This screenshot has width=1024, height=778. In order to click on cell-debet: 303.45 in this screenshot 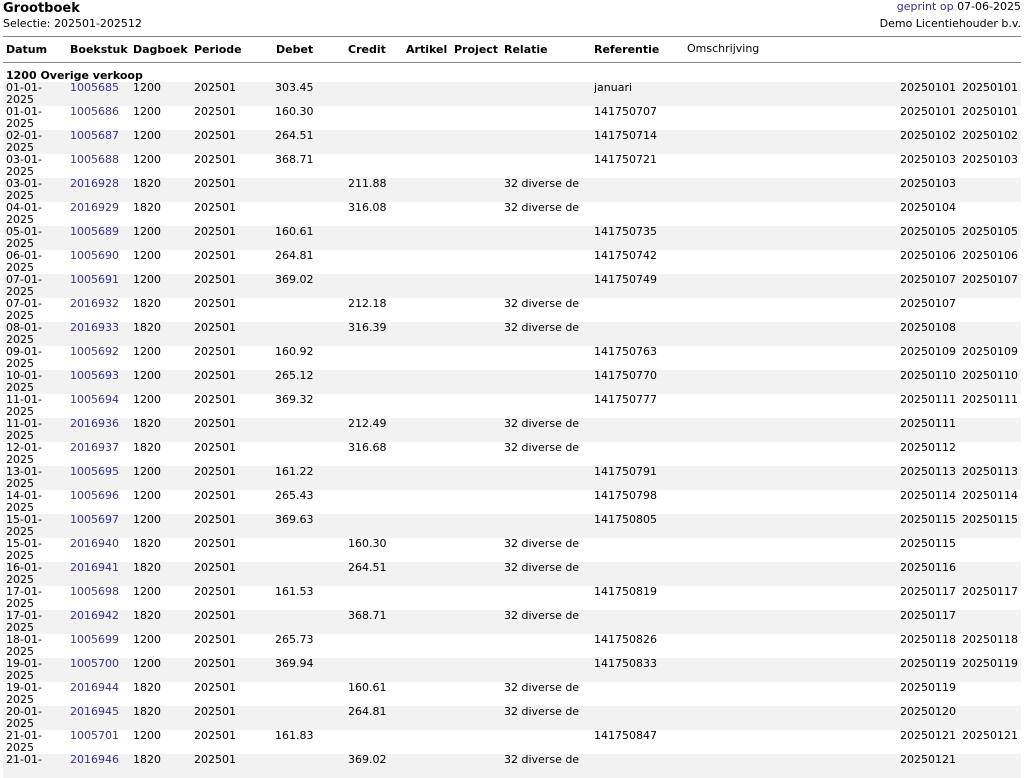, I will do `click(294, 87)`.